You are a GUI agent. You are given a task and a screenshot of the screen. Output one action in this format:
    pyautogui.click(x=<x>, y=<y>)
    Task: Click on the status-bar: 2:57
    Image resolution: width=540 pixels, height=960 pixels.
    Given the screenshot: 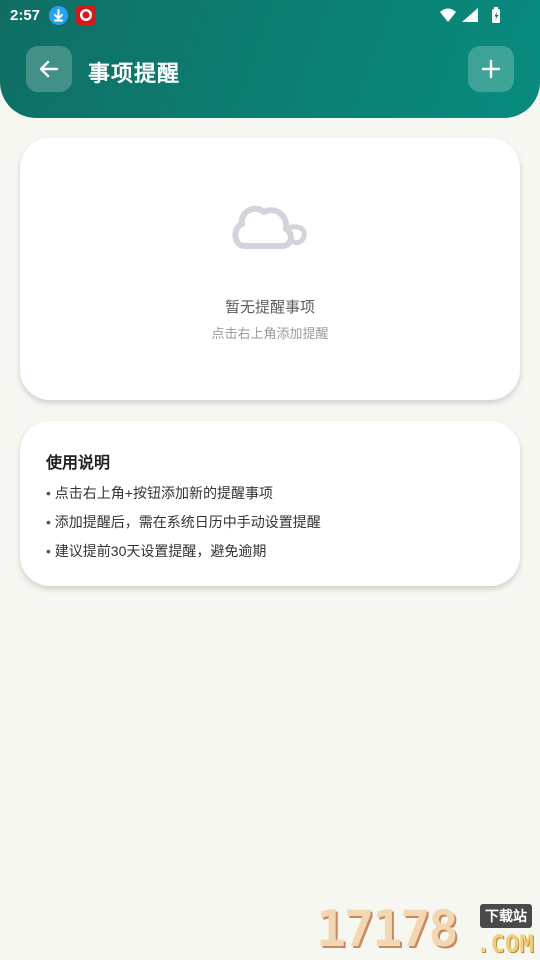 What is the action you would take?
    pyautogui.click(x=270, y=16)
    